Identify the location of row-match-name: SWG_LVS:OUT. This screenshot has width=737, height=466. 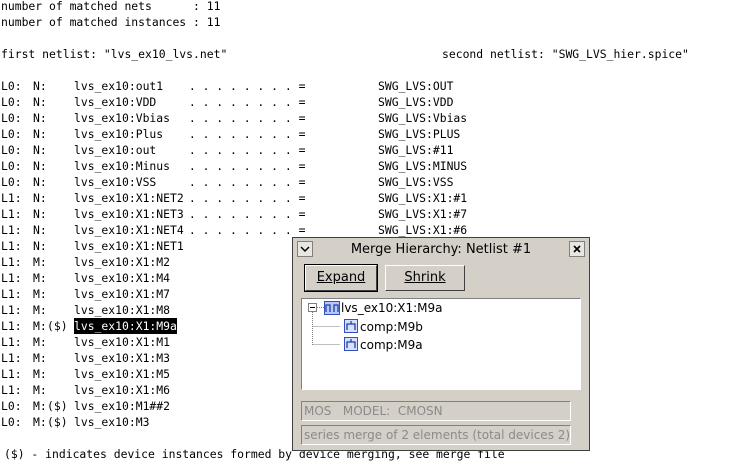
(416, 86).